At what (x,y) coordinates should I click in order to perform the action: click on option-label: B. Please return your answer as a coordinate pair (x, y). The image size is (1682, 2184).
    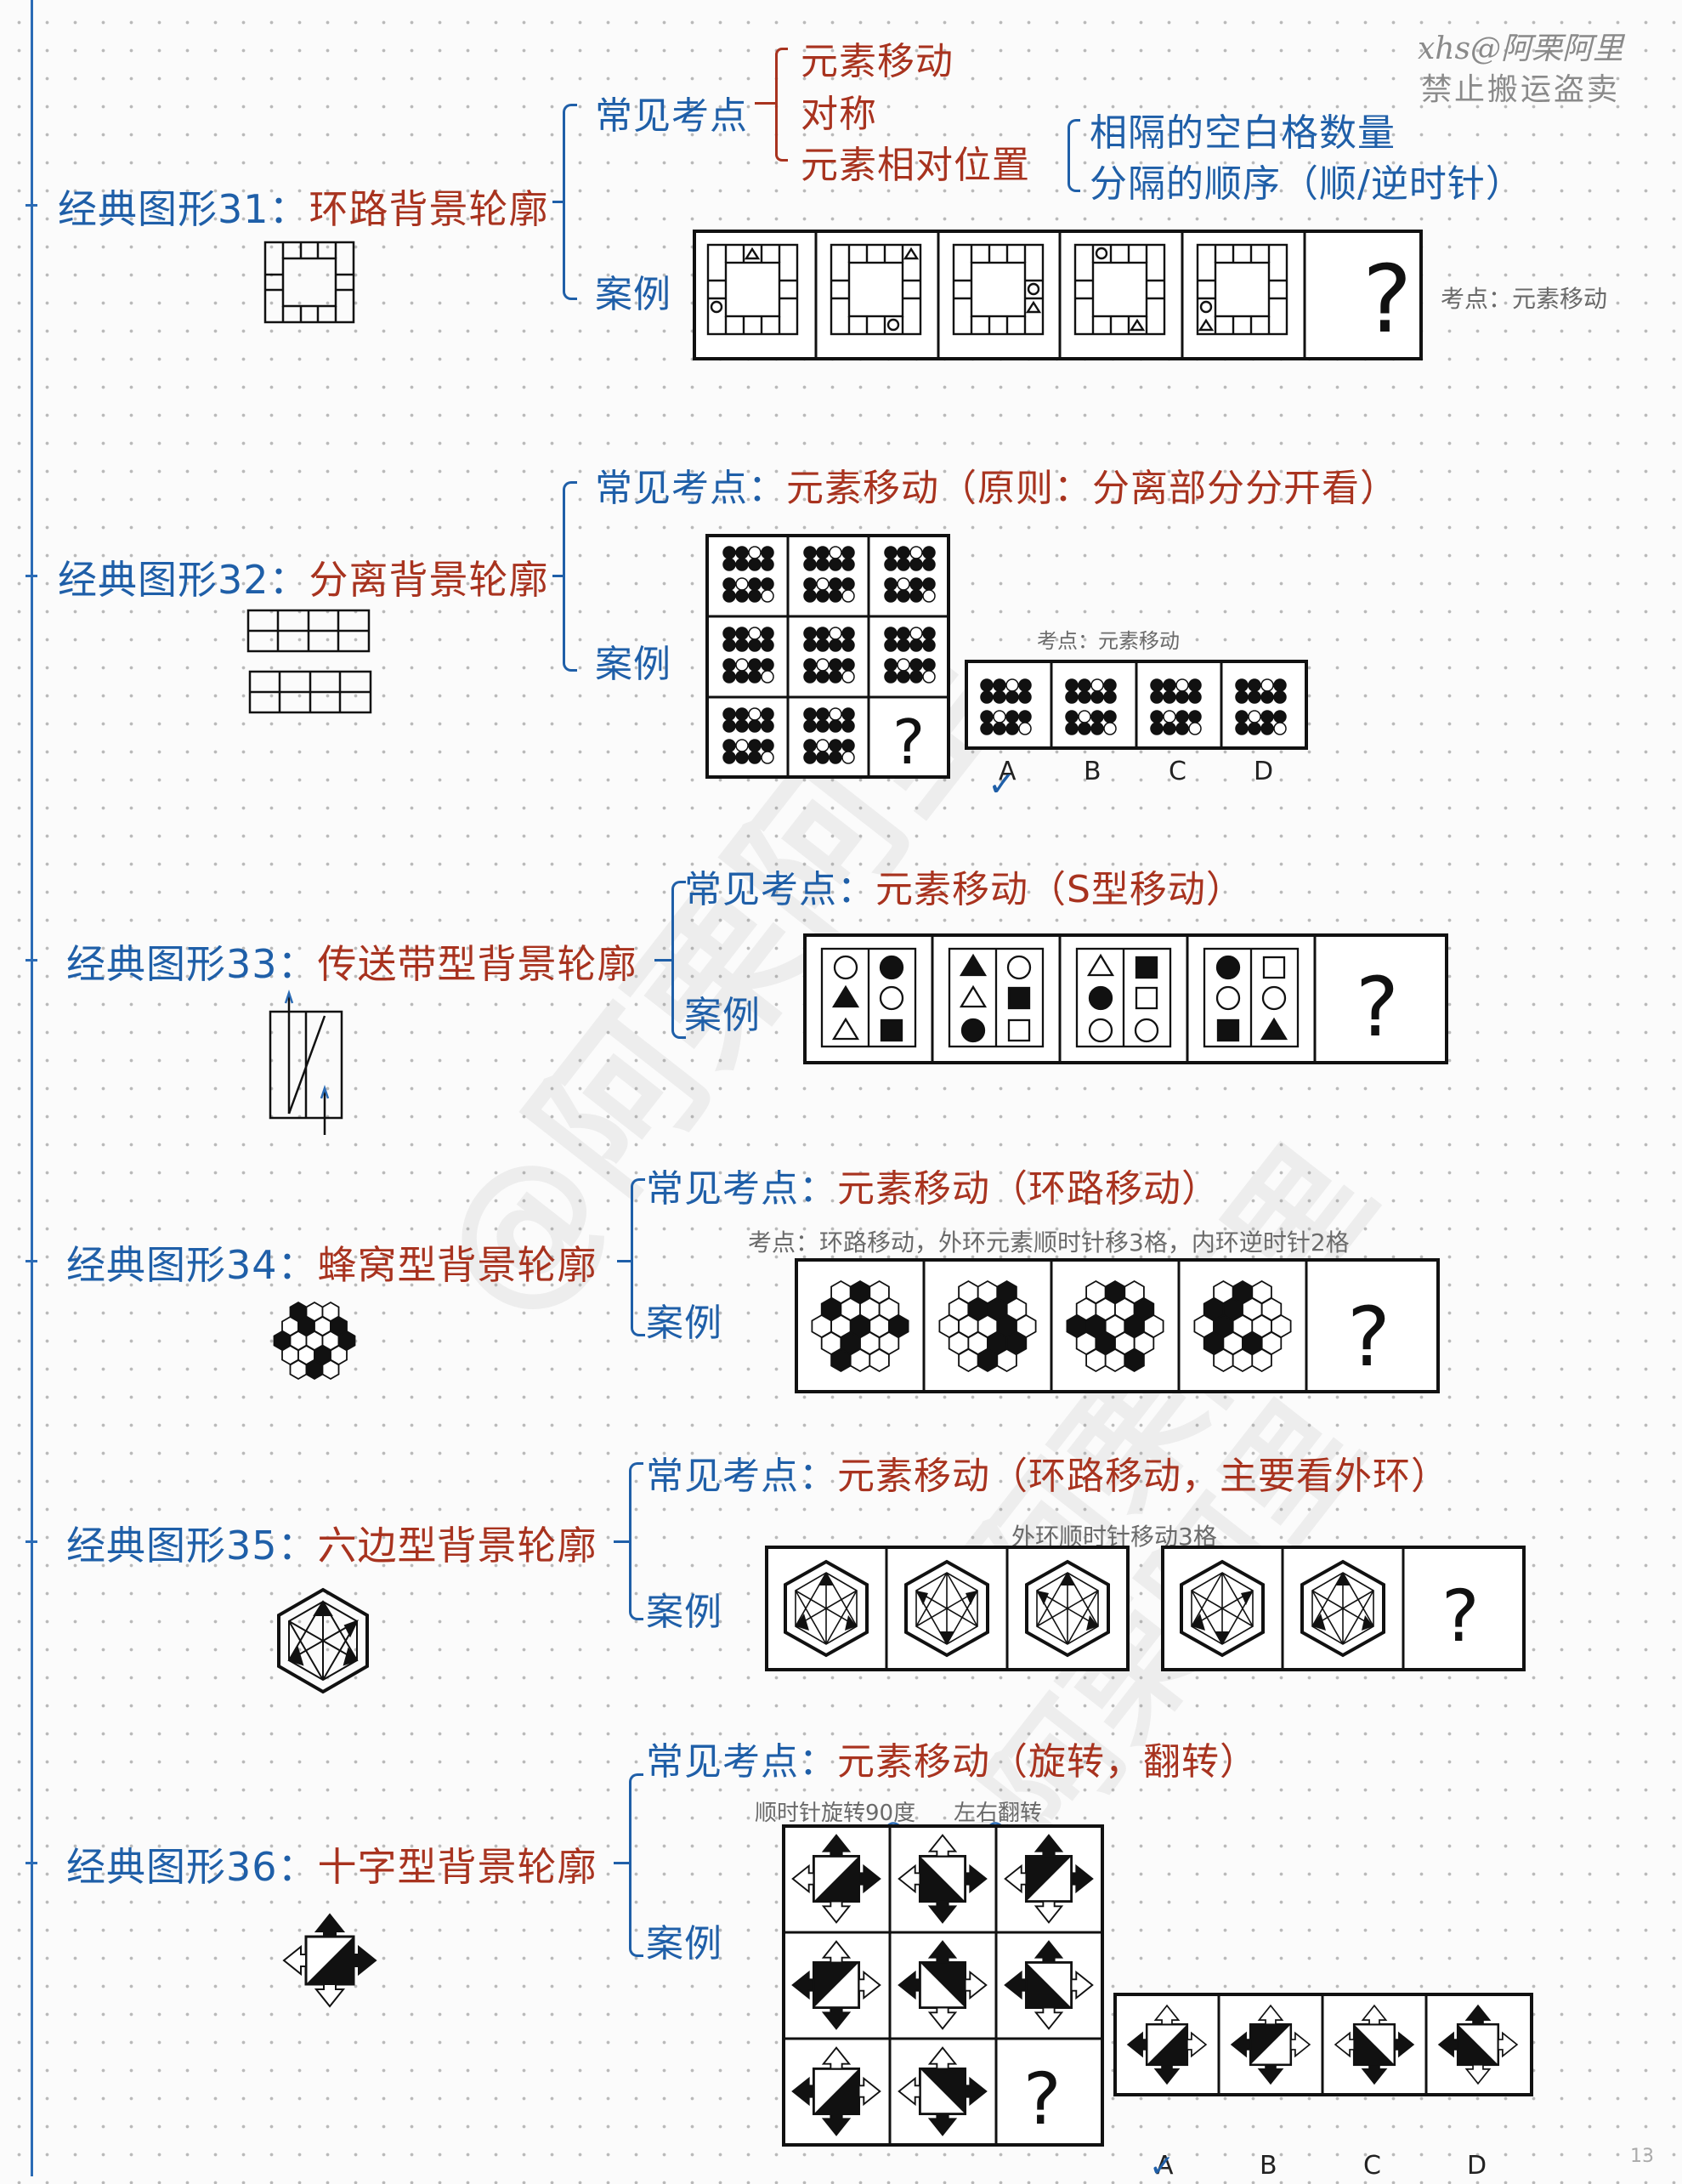
    Looking at the image, I should click on (1093, 771).